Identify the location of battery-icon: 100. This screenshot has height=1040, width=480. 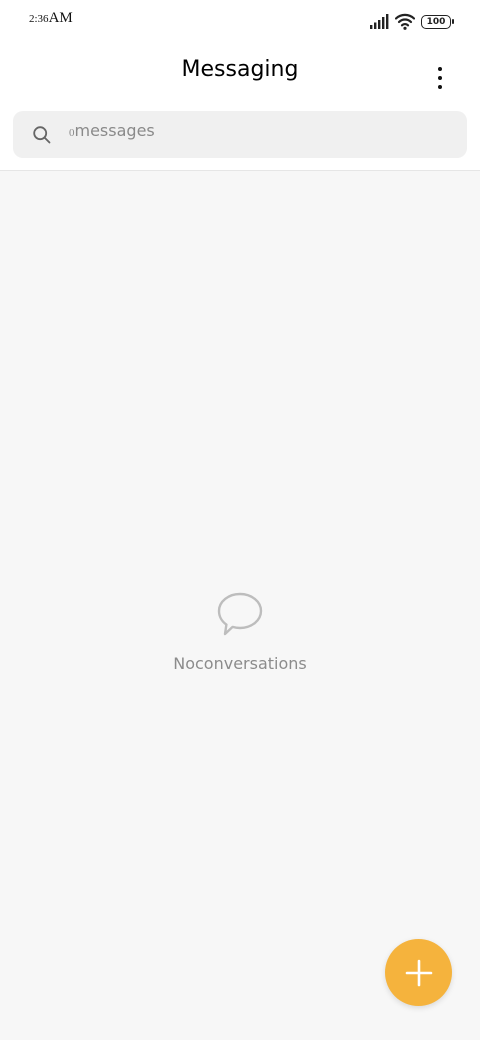
(437, 22).